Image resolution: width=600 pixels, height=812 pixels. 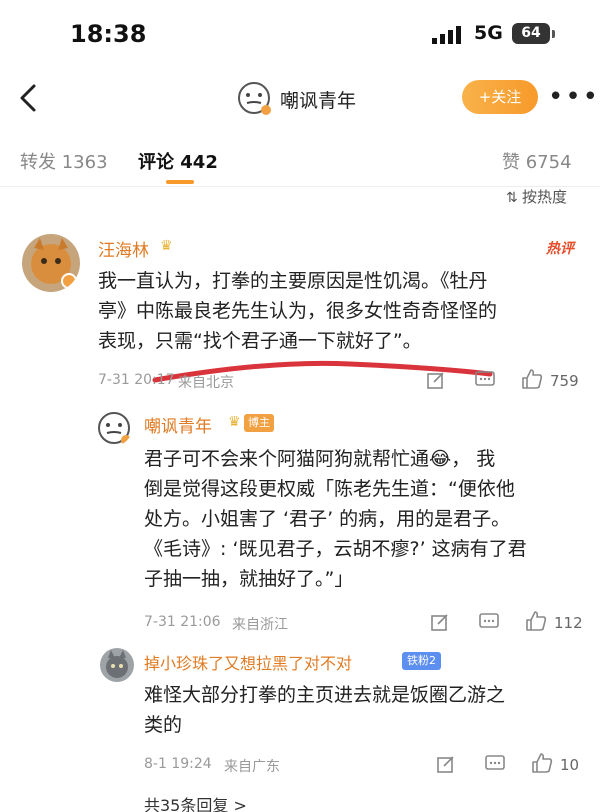 What do you see at coordinates (180, 182) in the screenshot?
I see `active-tab-indicator` at bounding box center [180, 182].